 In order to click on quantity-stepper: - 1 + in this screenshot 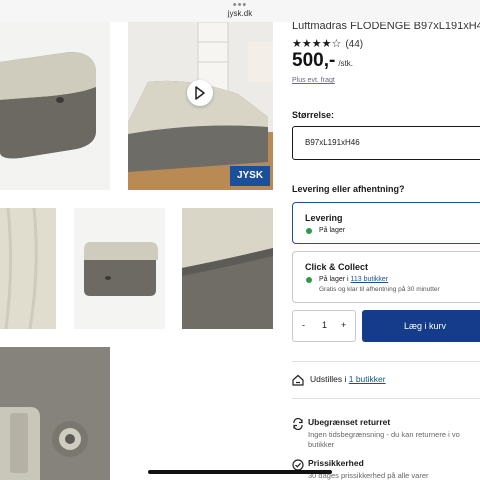, I will do `click(324, 326)`.